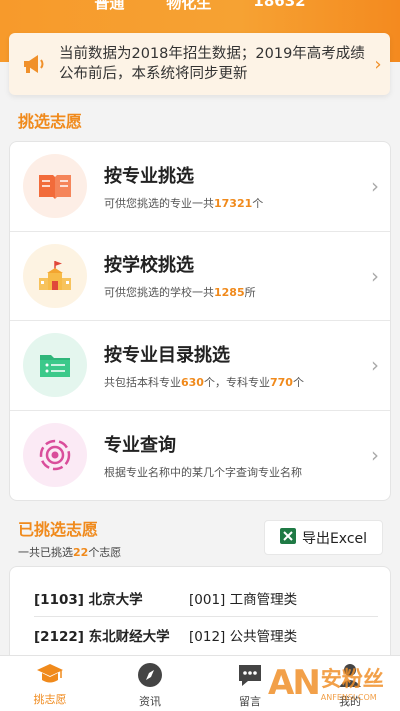 Image resolution: width=400 pixels, height=711 pixels. What do you see at coordinates (50, 699) in the screenshot?
I see `tab-label: 挑志愿` at bounding box center [50, 699].